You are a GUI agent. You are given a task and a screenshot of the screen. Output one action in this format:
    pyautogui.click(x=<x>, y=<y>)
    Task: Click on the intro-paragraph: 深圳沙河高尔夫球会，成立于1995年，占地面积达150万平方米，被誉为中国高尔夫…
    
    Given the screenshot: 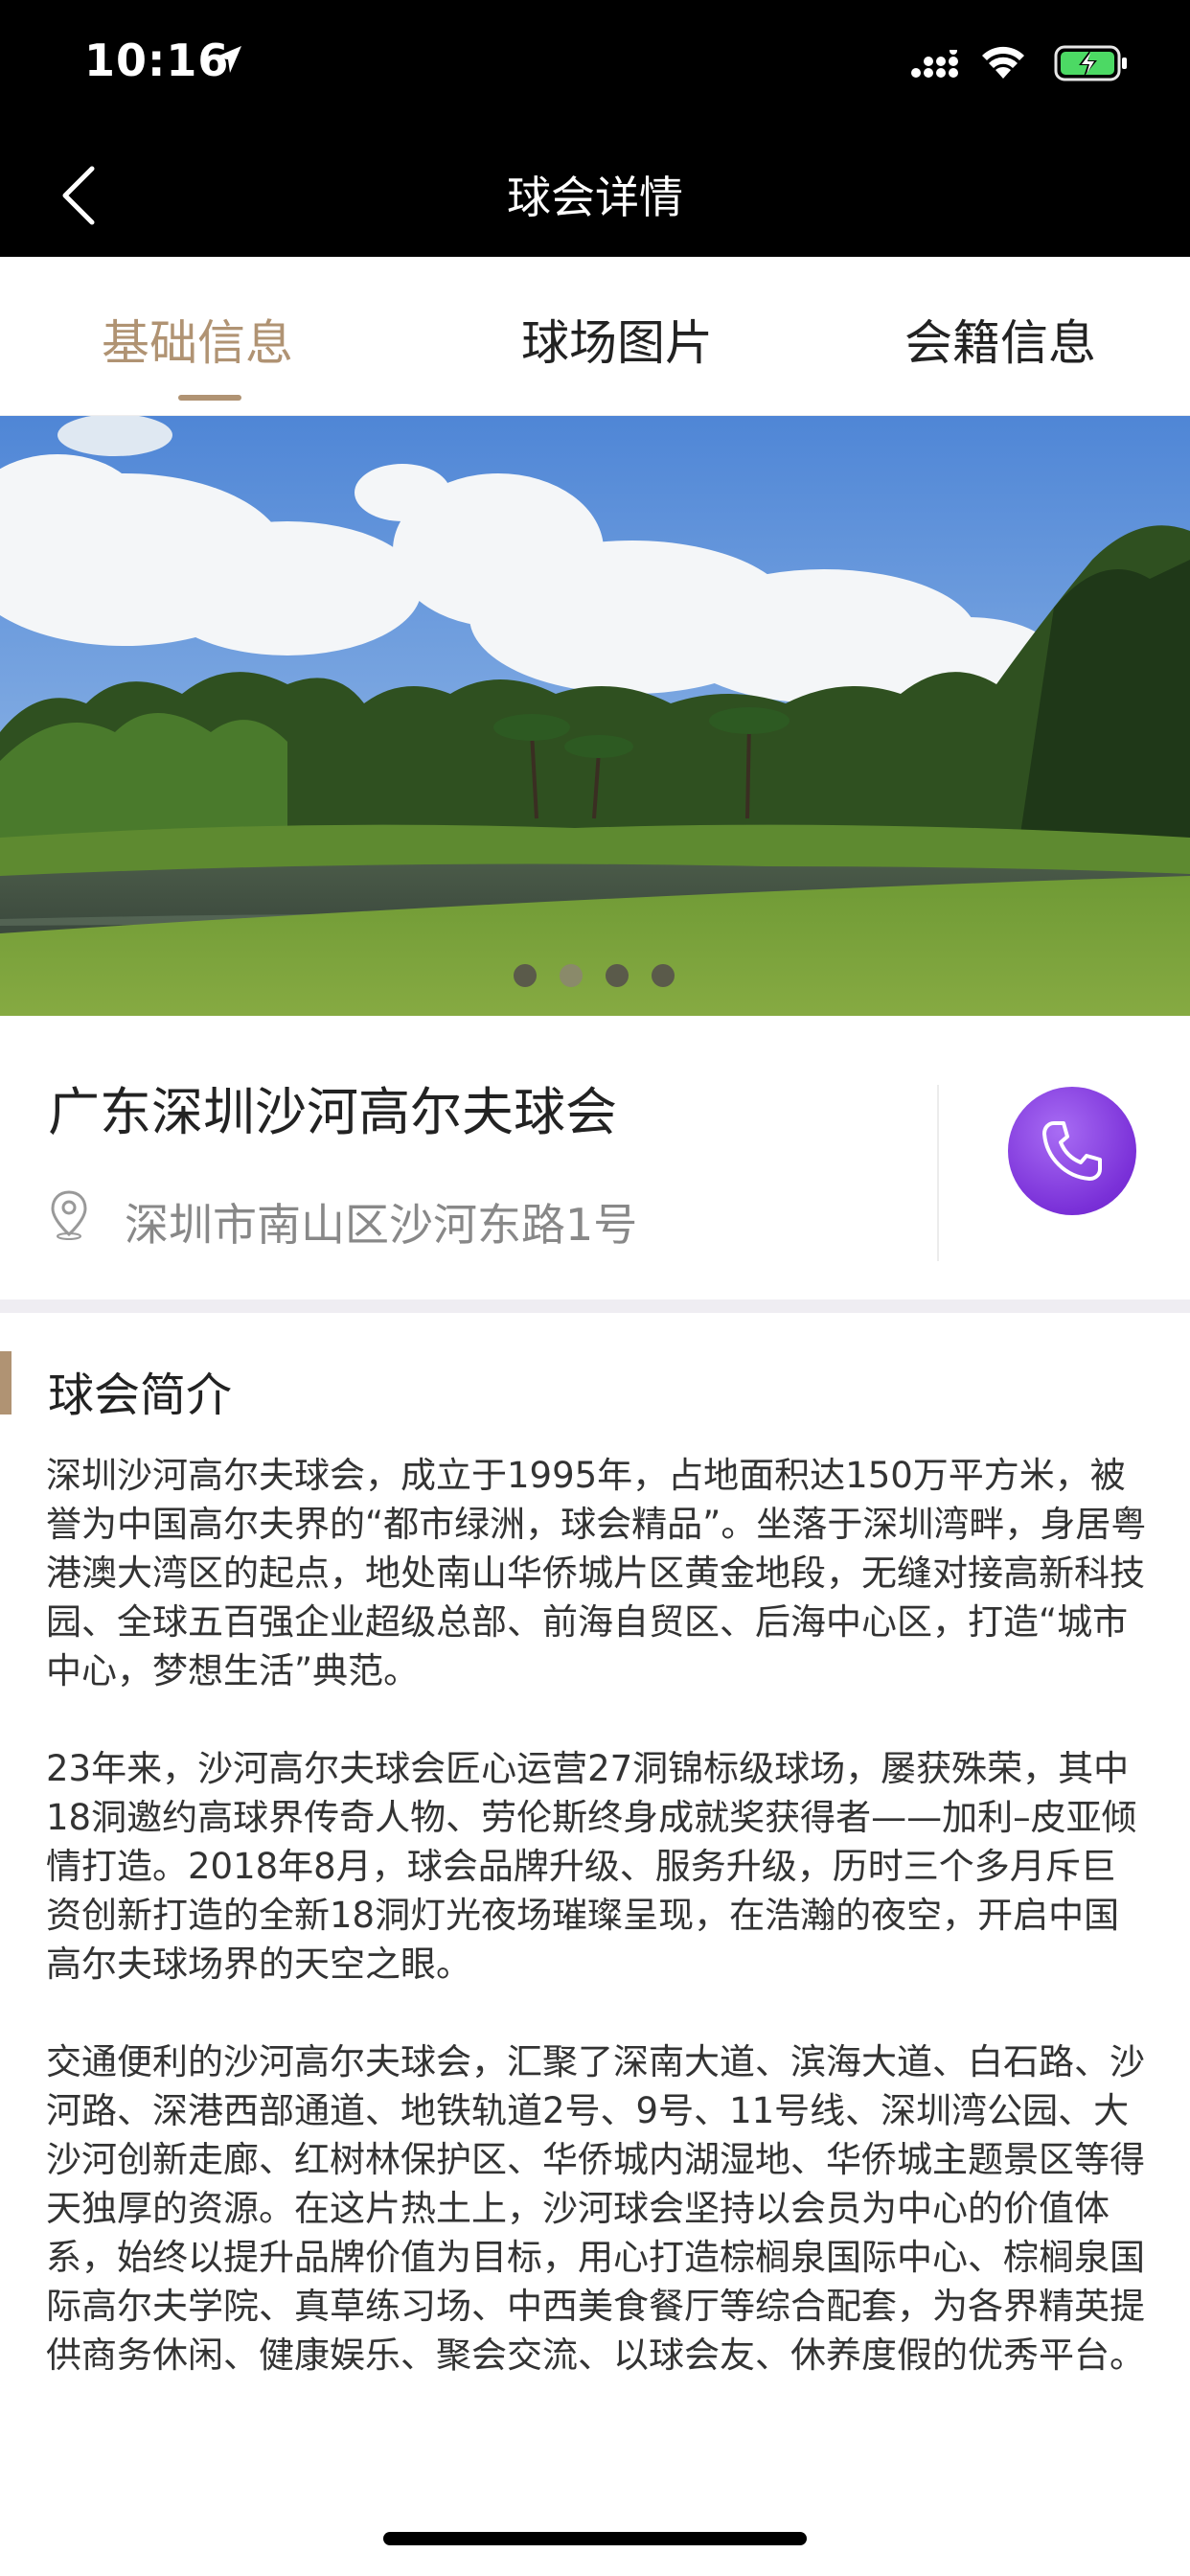 What is the action you would take?
    pyautogui.click(x=596, y=1573)
    